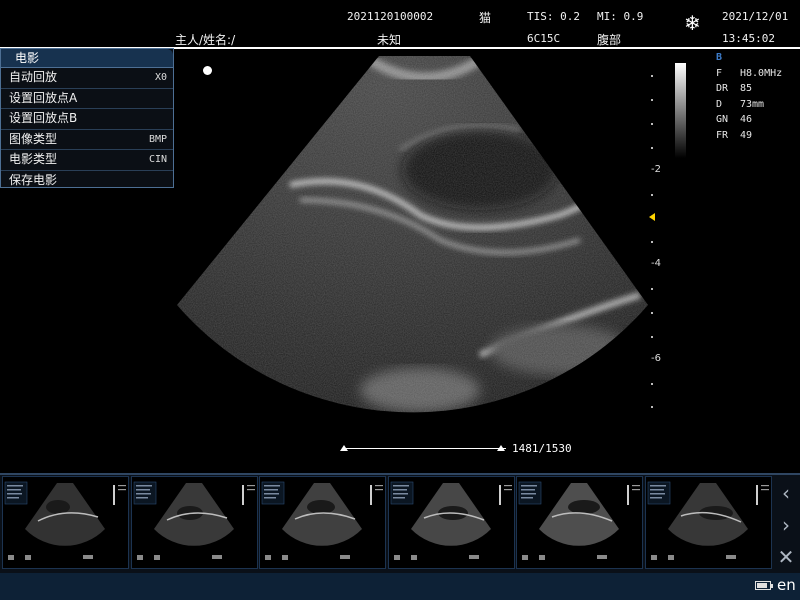 Image resolution: width=800 pixels, height=600 pixels. I want to click on orientation-marker, so click(207, 70).